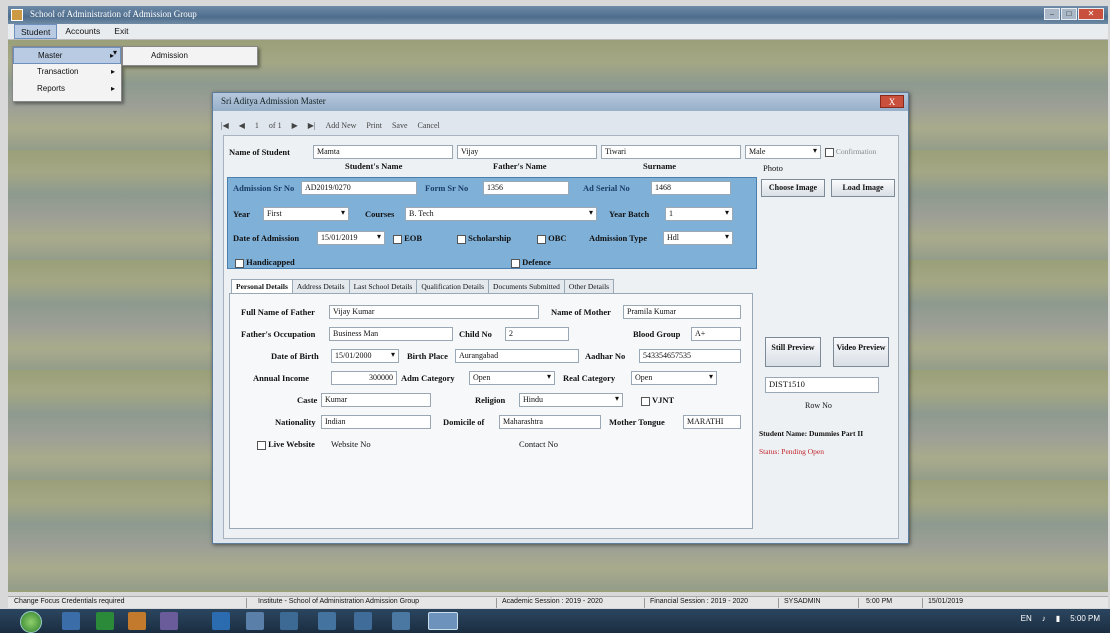  I want to click on ad-serial-field: 1468, so click(691, 188).